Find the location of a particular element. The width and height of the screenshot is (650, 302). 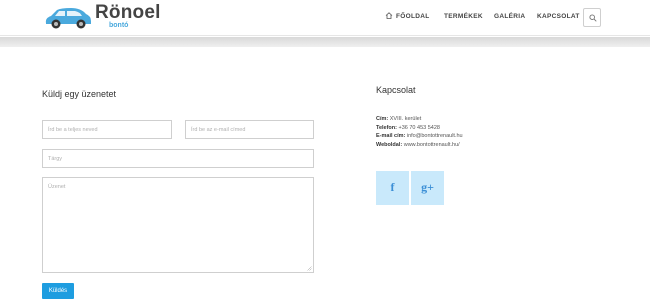

car-logo-icon is located at coordinates (68, 18).